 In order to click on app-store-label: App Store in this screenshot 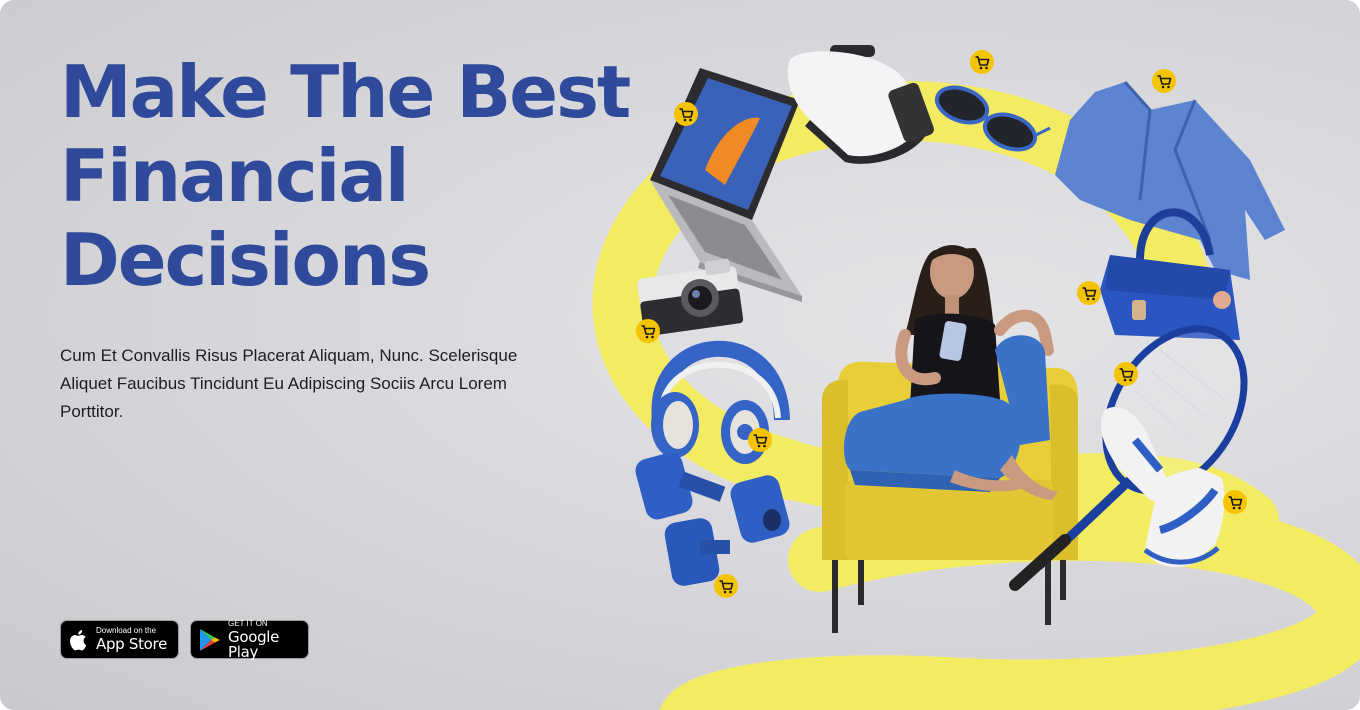, I will do `click(132, 644)`.